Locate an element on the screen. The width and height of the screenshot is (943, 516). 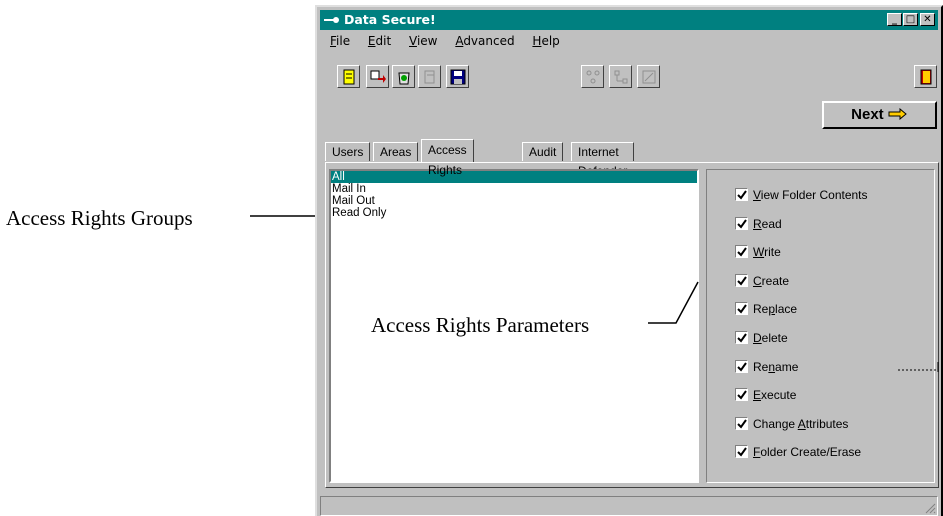
parameter-label: Read is located at coordinates (767, 223).